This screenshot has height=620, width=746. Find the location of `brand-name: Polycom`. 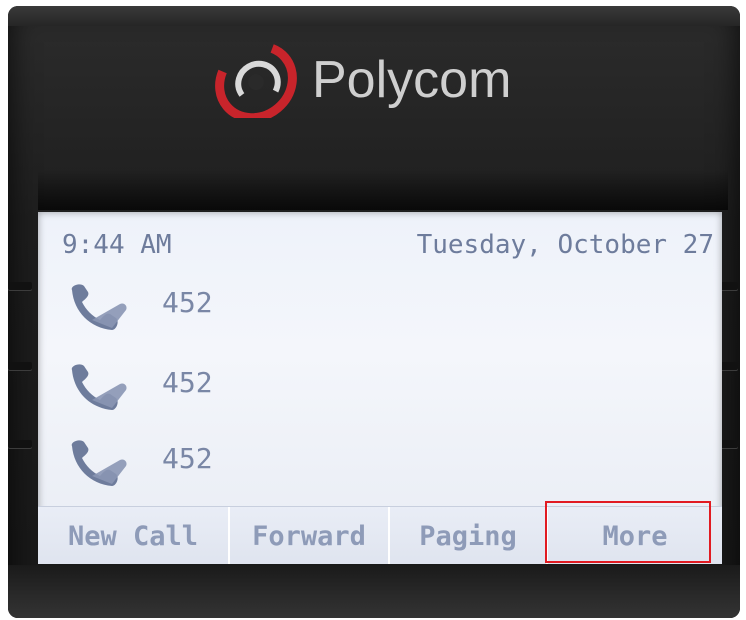

brand-name: Polycom is located at coordinates (412, 80).